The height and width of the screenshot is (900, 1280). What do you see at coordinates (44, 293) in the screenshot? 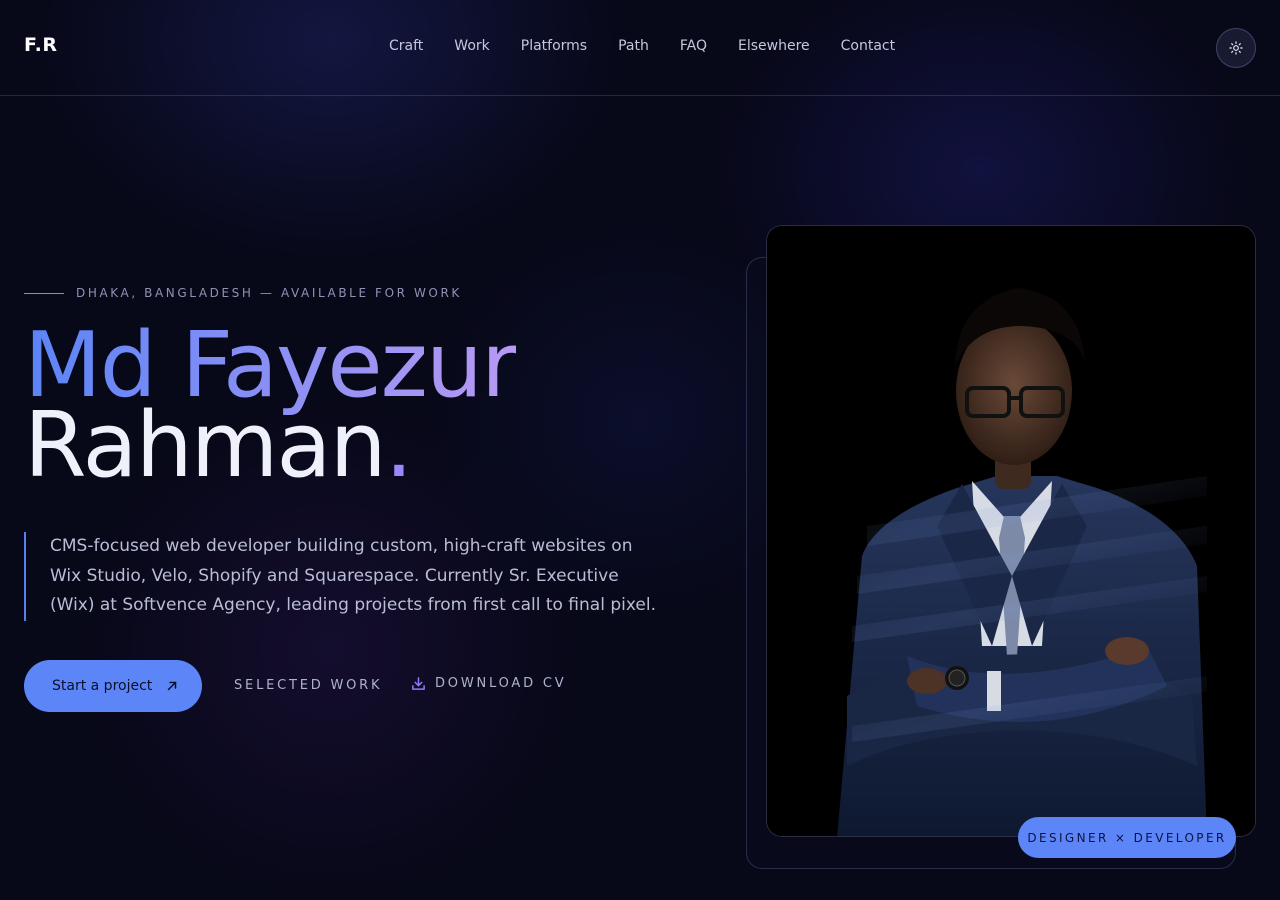
I see `eyebrow-divider` at bounding box center [44, 293].